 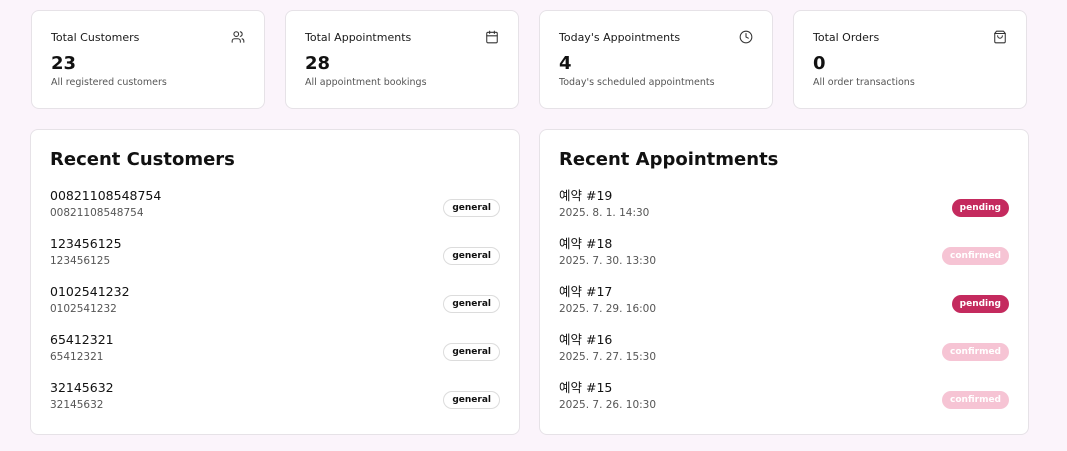 I want to click on customer-name: 65412321, so click(x=82, y=339).